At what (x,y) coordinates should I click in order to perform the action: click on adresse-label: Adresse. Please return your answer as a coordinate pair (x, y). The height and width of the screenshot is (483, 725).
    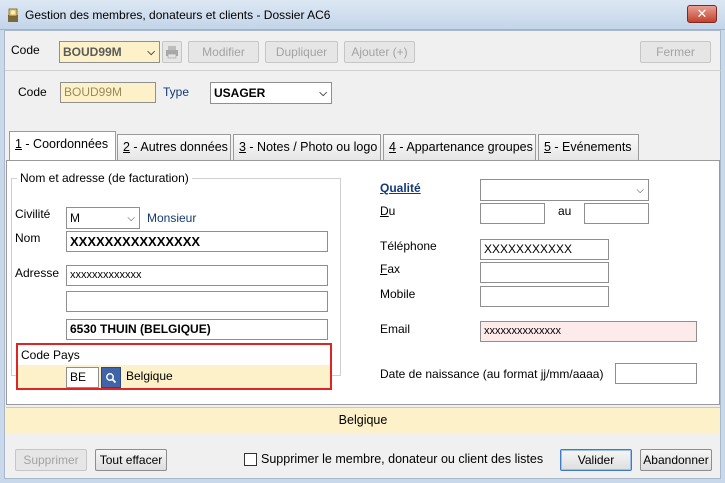
    Looking at the image, I should click on (37, 273).